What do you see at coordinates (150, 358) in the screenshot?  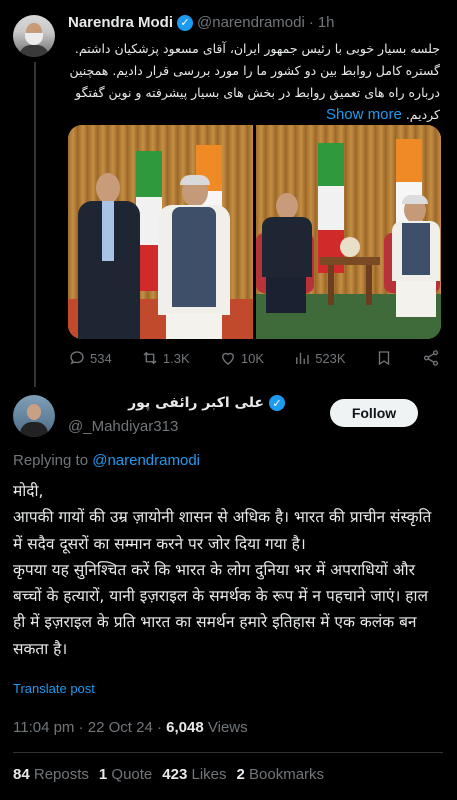 I see `repost-icon` at bounding box center [150, 358].